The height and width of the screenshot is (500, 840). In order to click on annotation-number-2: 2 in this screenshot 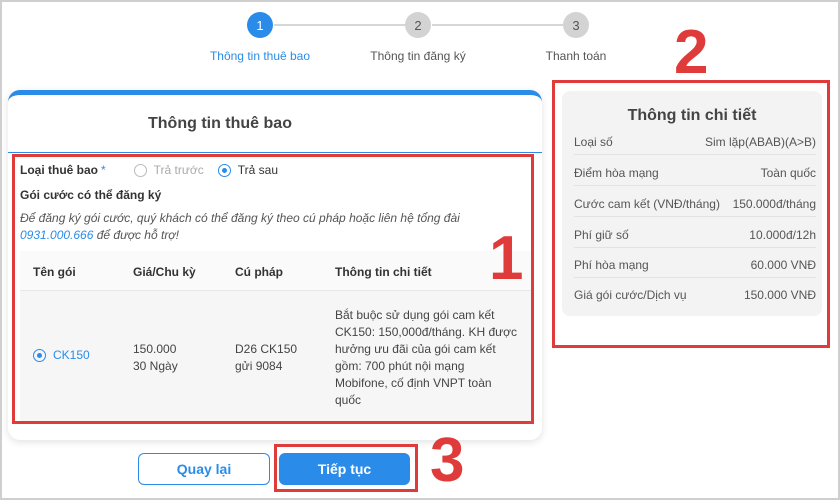, I will do `click(691, 52)`.